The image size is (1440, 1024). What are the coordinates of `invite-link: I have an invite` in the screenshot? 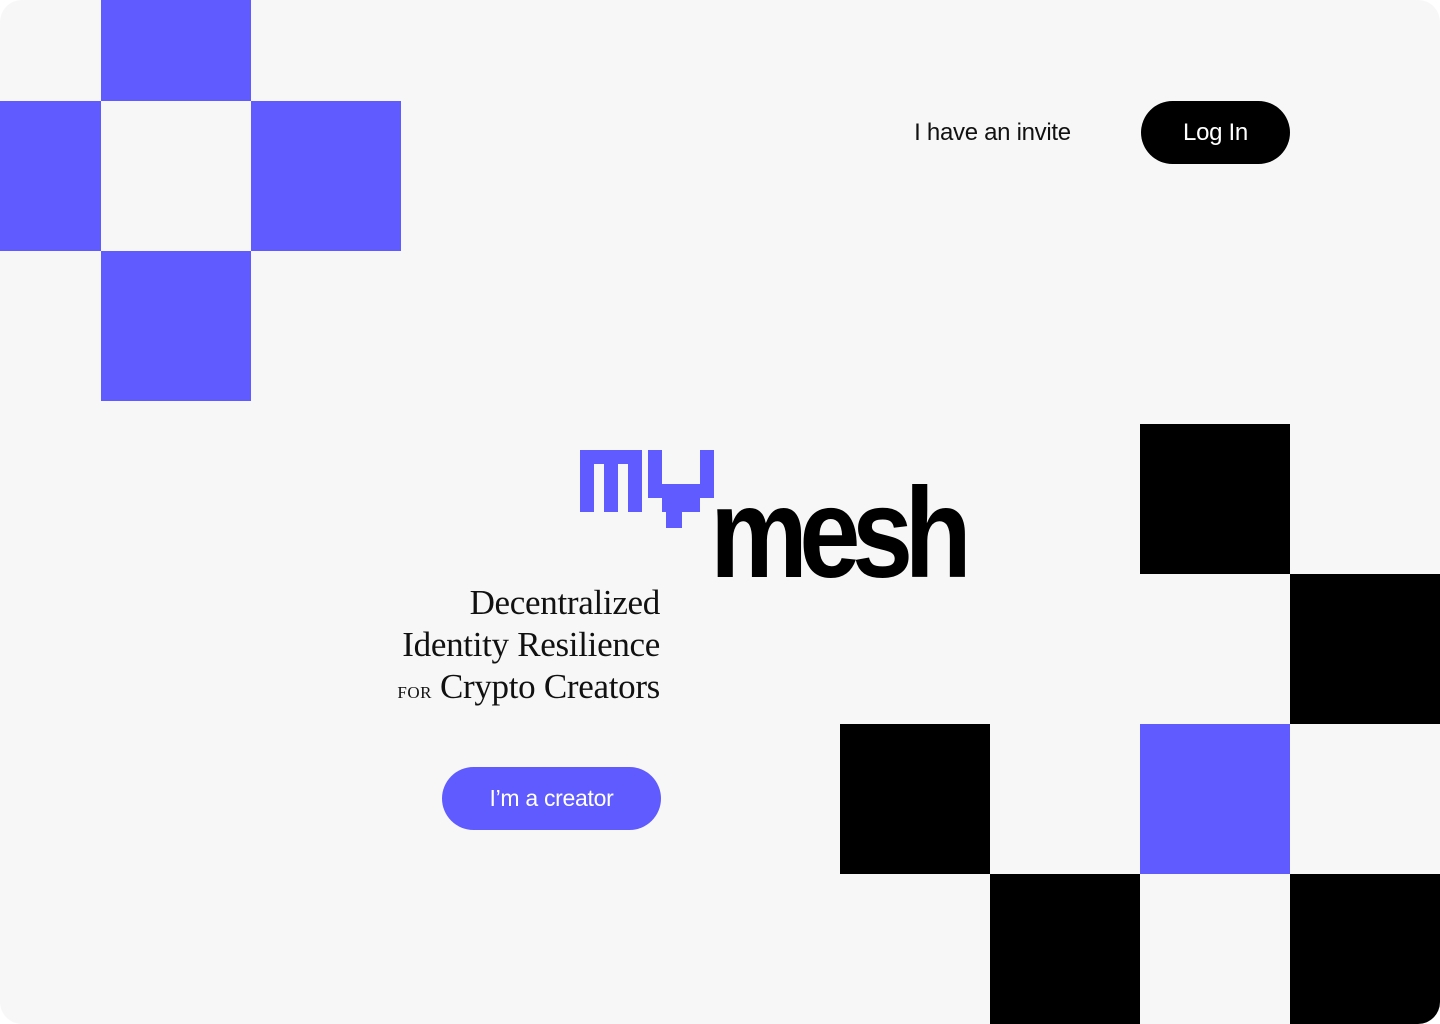 It's located at (992, 133).